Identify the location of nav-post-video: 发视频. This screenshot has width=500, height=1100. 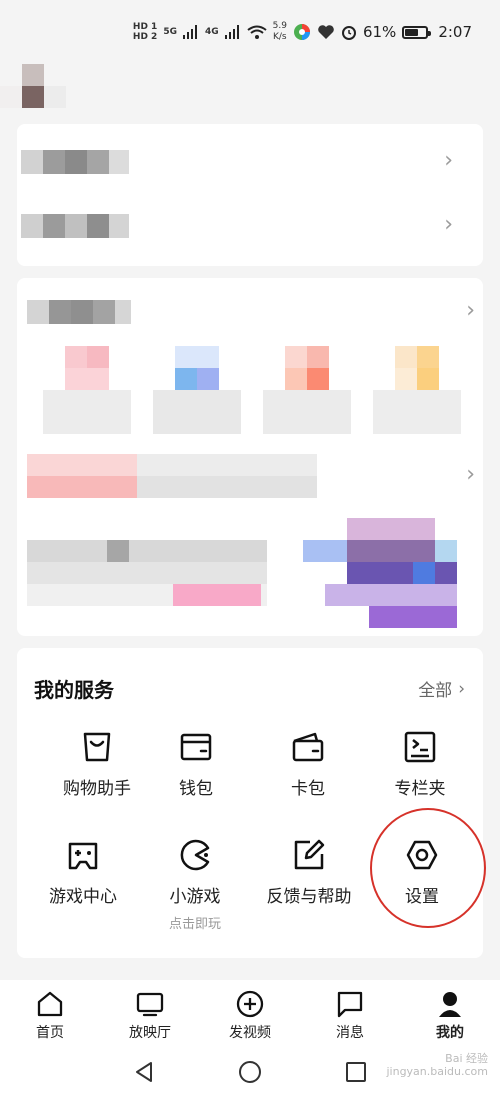
(250, 1013).